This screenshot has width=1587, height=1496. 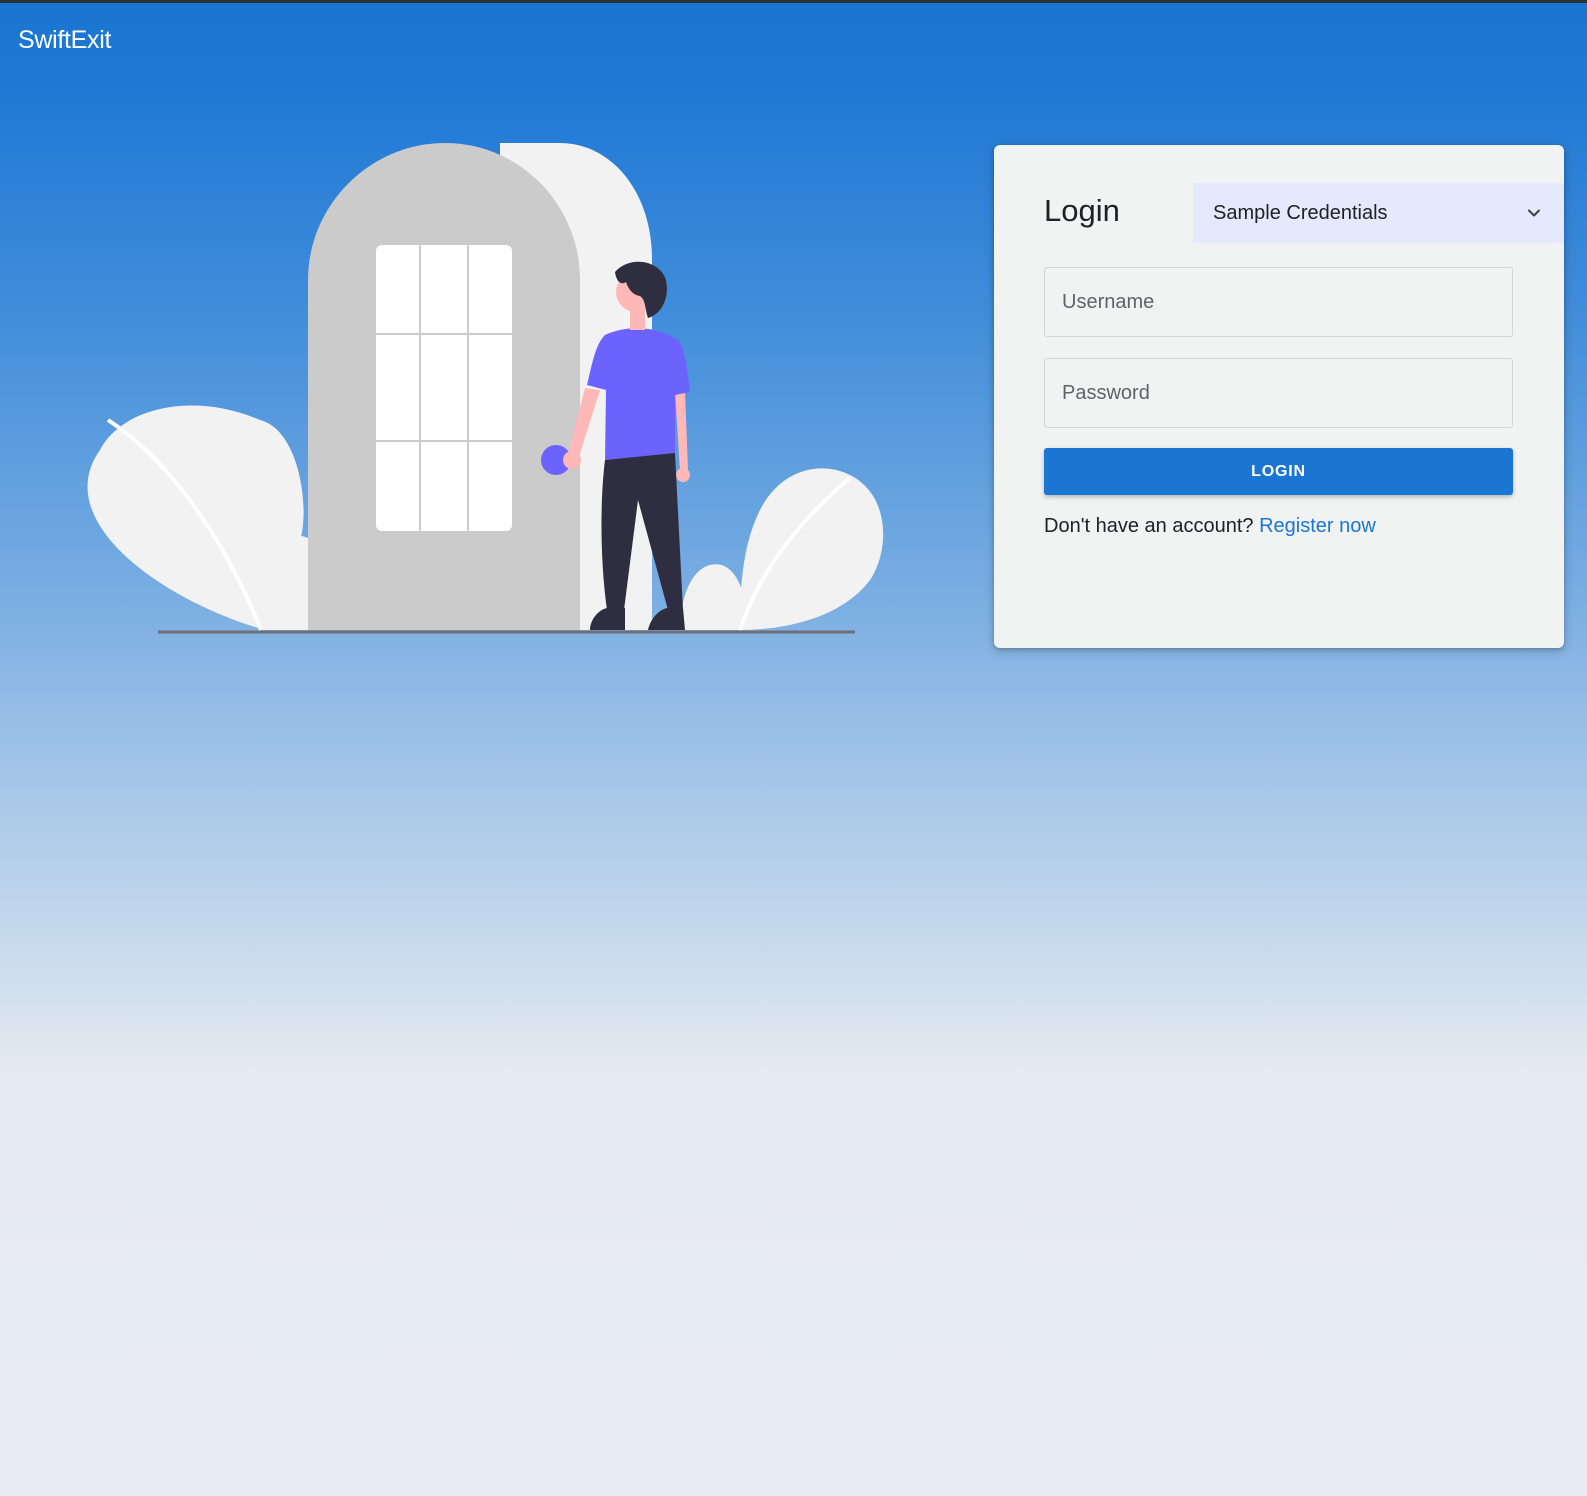 What do you see at coordinates (1278, 302) in the screenshot?
I see `username-input` at bounding box center [1278, 302].